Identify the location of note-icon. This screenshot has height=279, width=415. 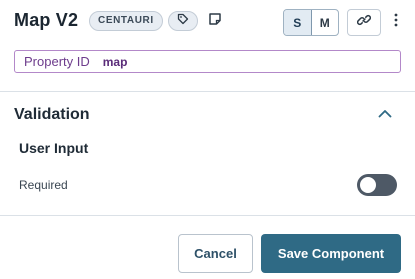
(215, 21).